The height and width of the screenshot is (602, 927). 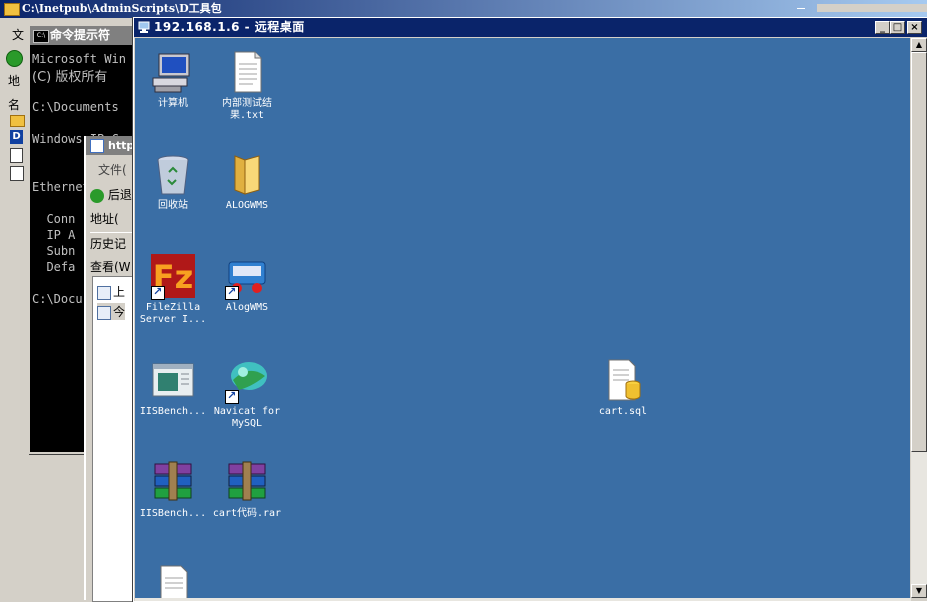 I want to click on desktop-icon-sql-file: cart.sql, so click(x=623, y=387).